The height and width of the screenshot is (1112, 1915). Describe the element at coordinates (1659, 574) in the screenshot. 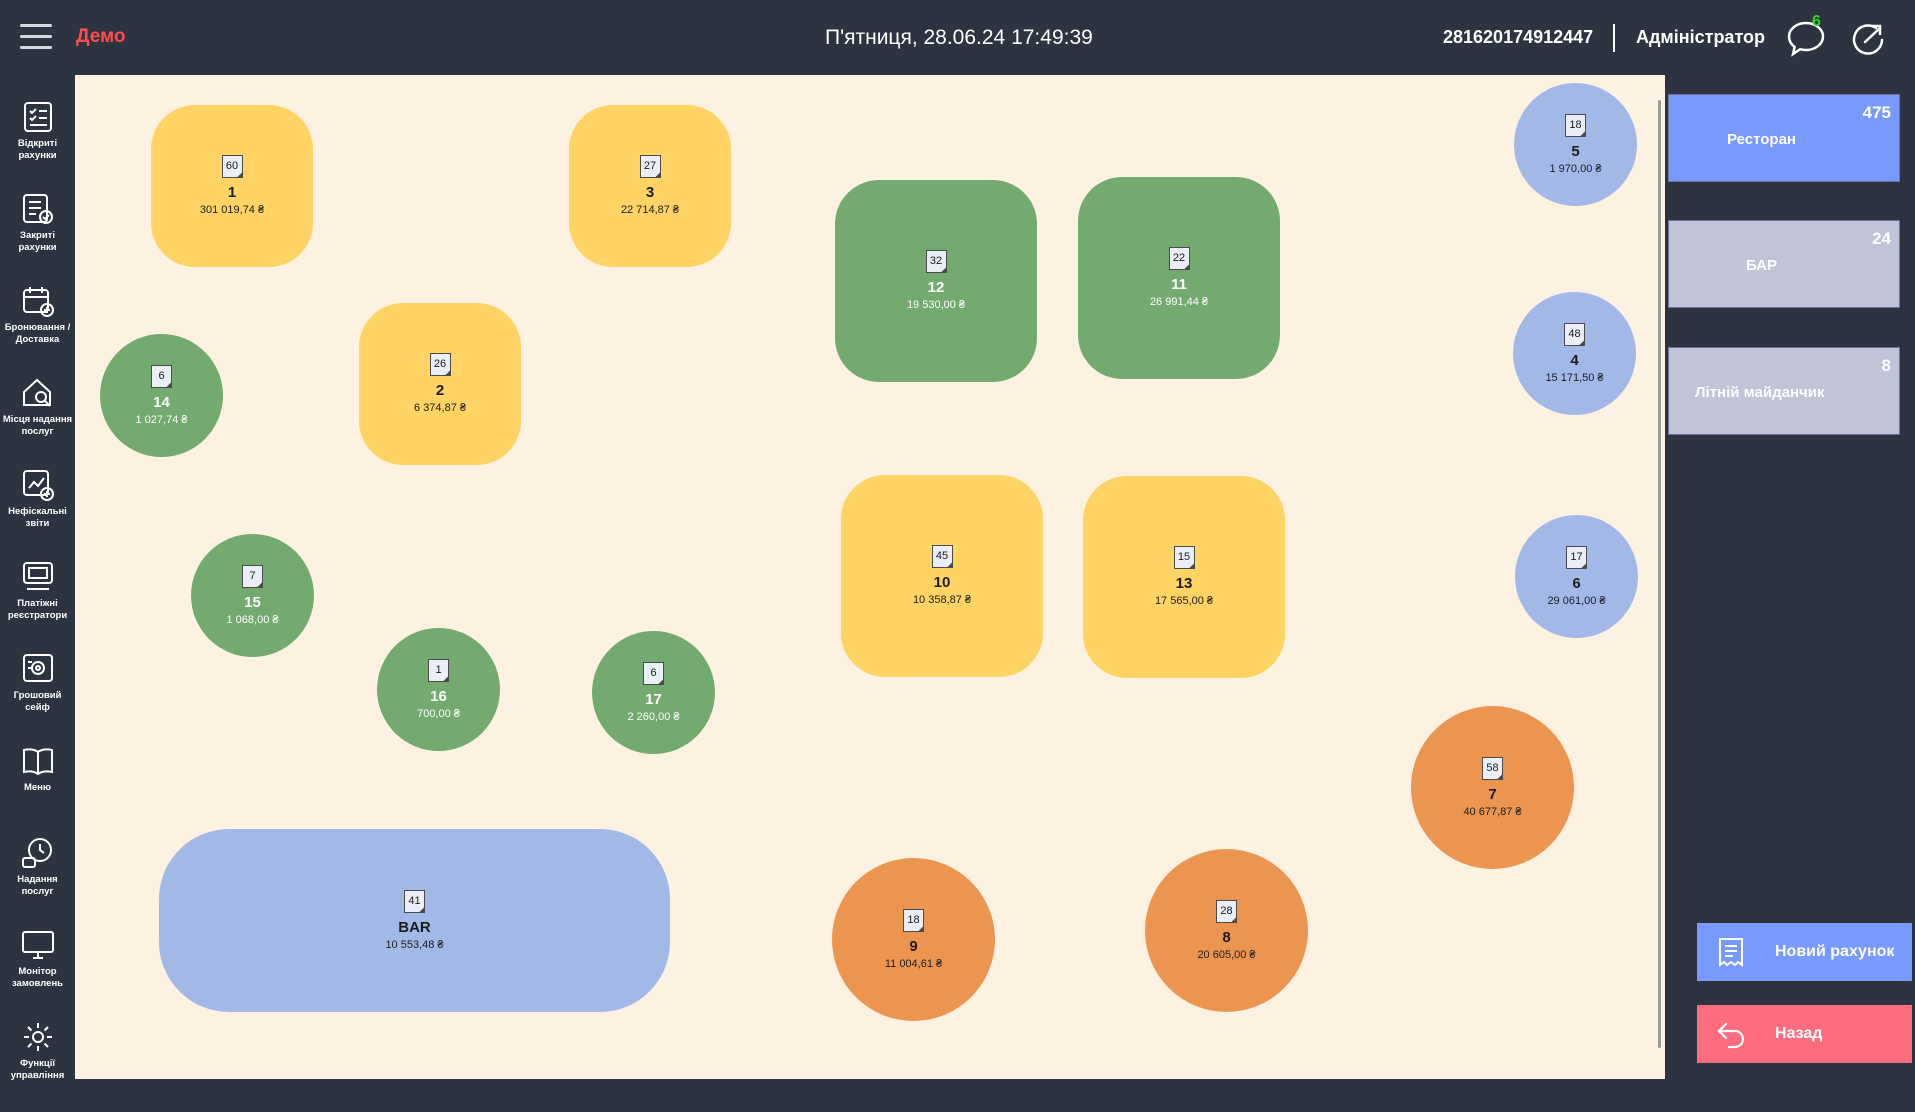

I see `floor-scrollbar` at that location.